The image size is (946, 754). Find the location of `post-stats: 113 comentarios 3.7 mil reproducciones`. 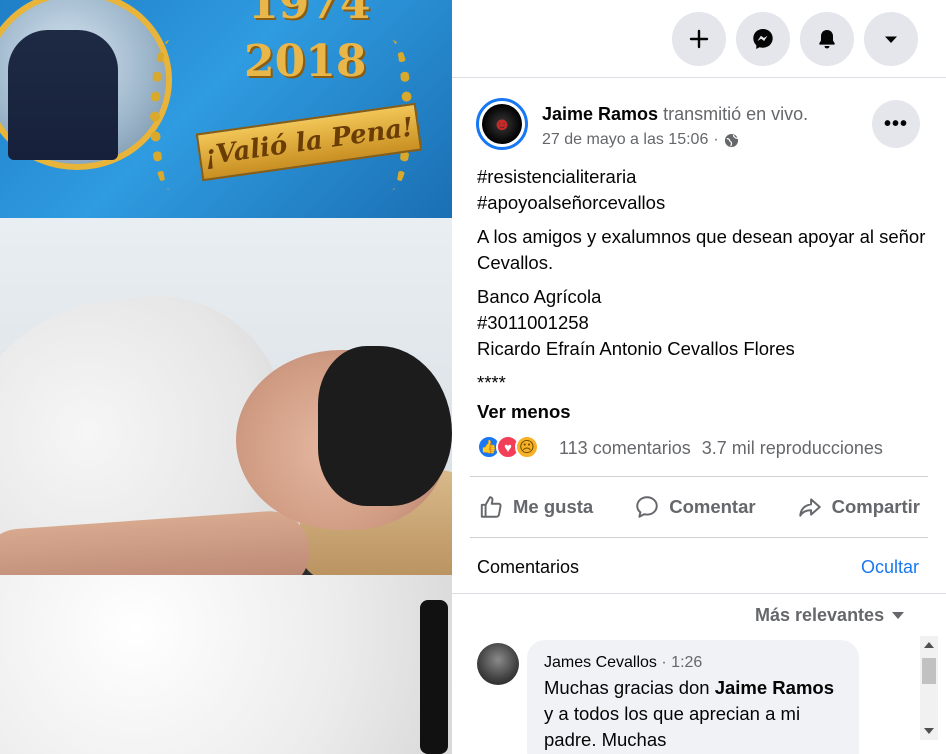

post-stats: 113 comentarios 3.7 mil reproducciones is located at coordinates (721, 448).